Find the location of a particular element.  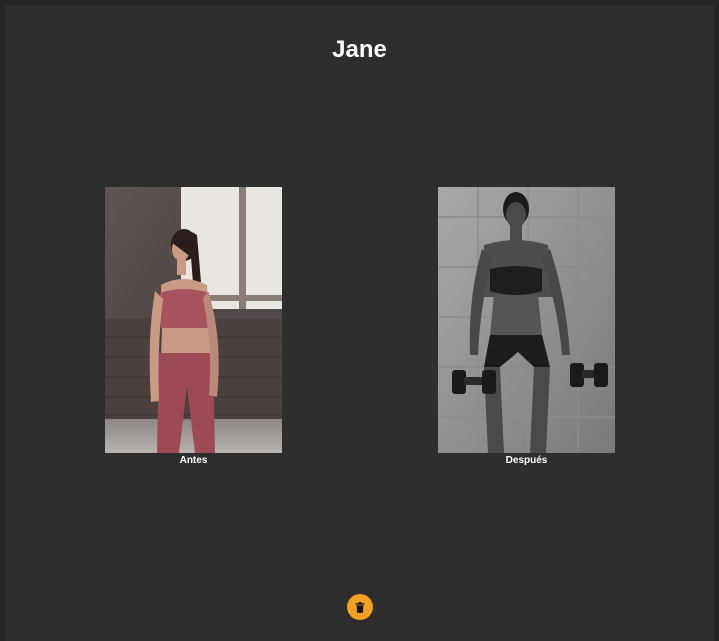

trash-icon is located at coordinates (360, 607).